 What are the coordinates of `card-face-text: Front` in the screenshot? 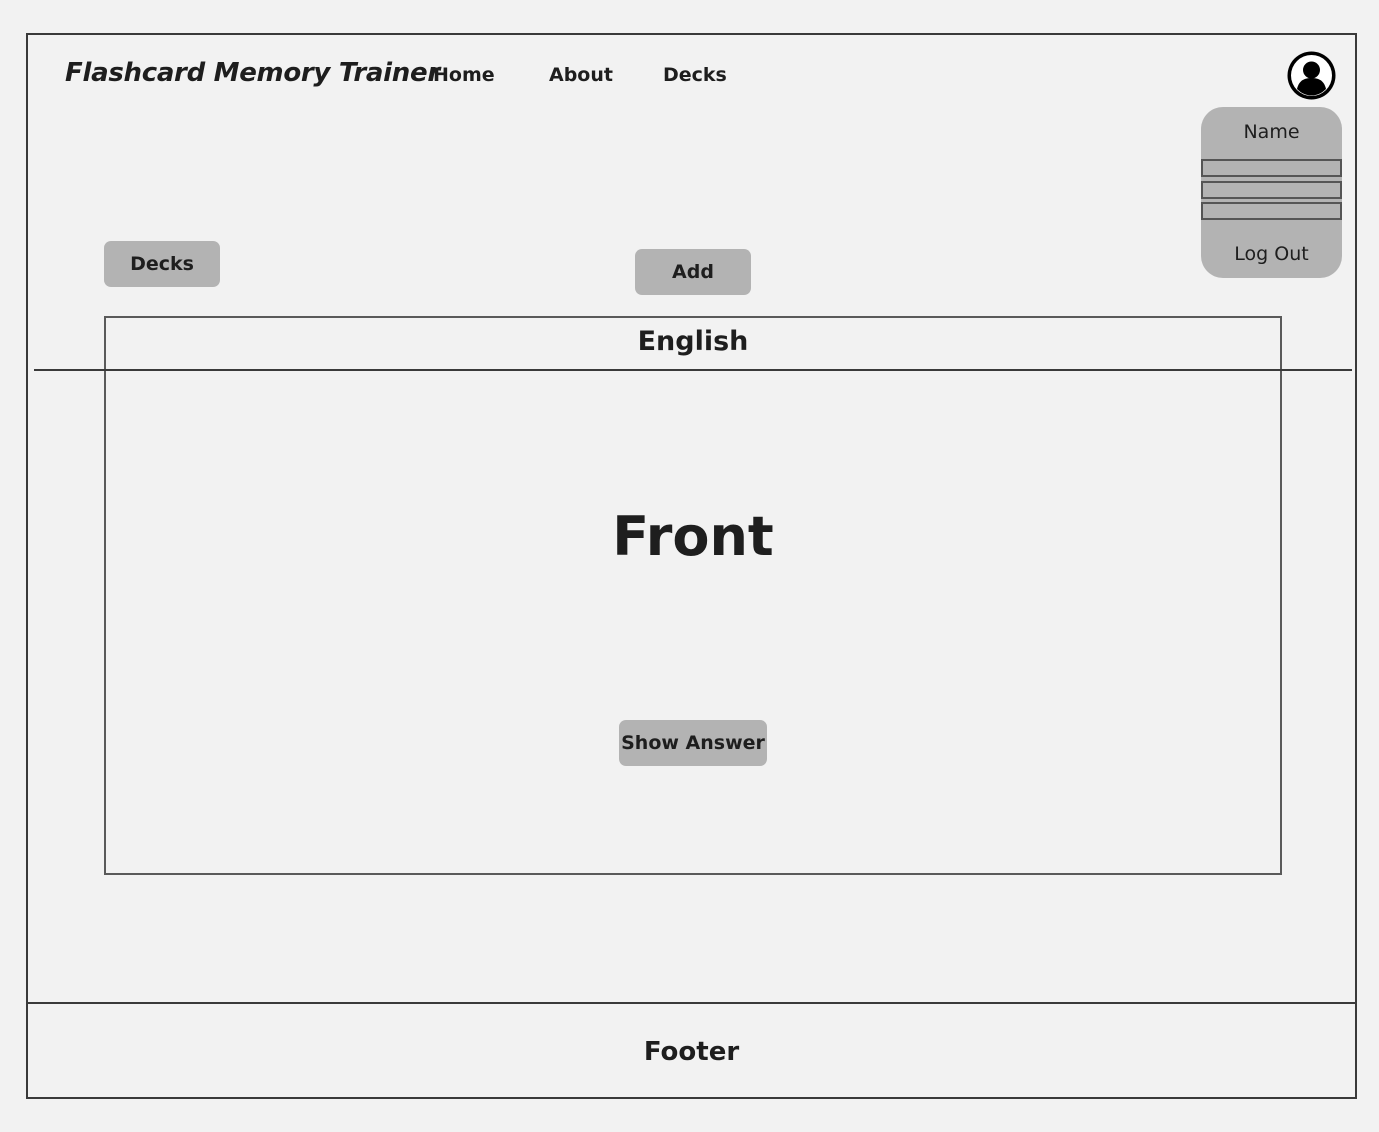 It's located at (693, 536).